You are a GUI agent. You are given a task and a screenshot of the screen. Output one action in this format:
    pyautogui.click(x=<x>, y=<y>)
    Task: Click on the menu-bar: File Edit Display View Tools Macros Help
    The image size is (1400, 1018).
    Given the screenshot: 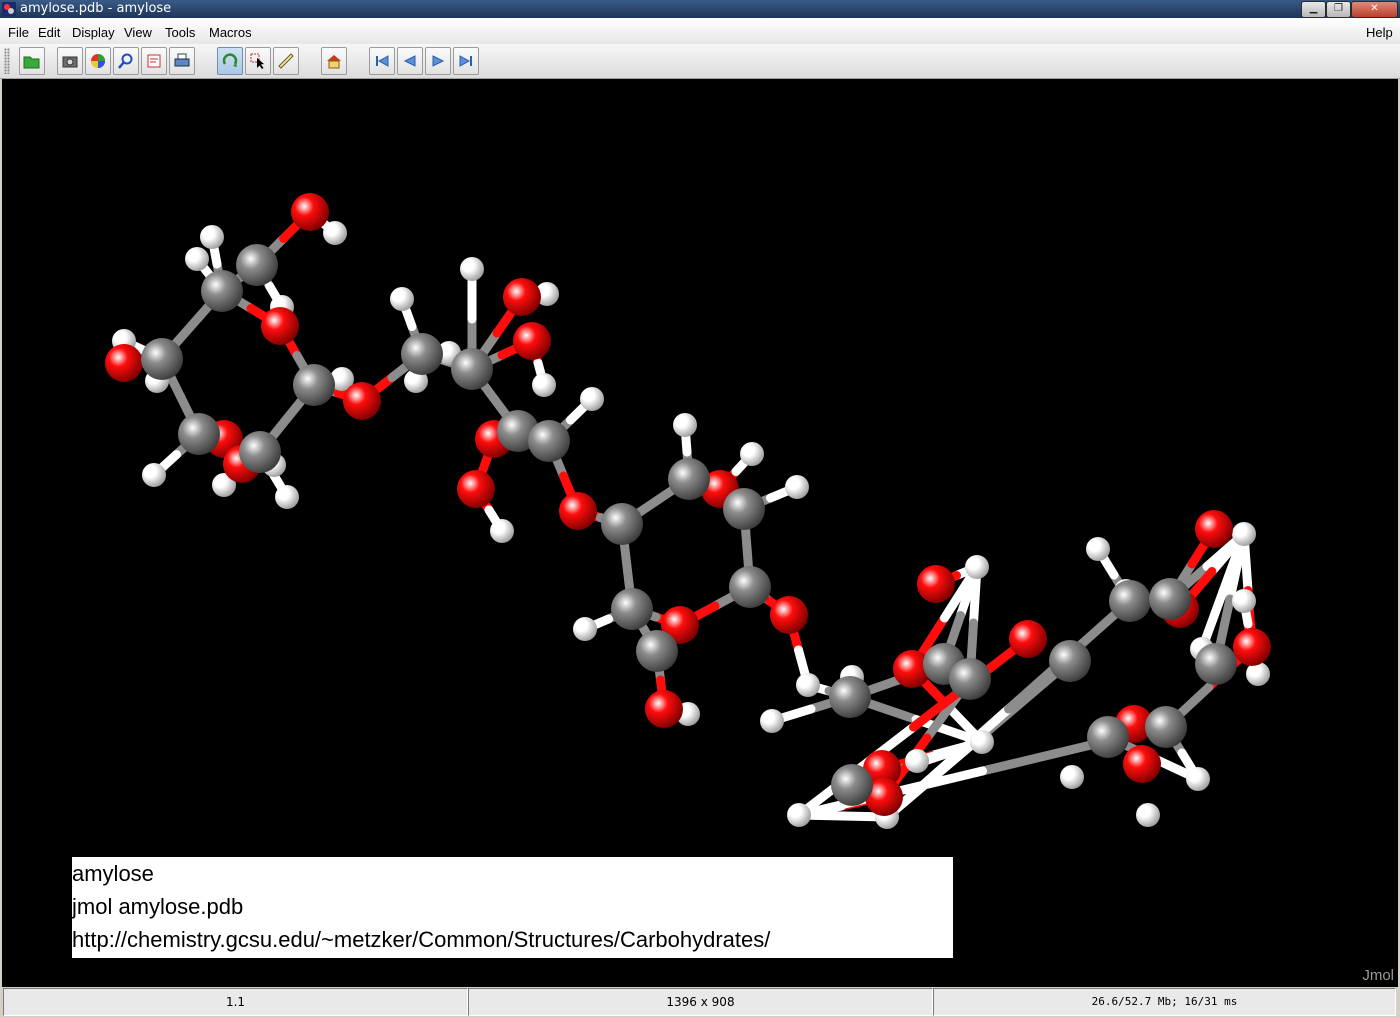 What is the action you would take?
    pyautogui.click(x=700, y=31)
    